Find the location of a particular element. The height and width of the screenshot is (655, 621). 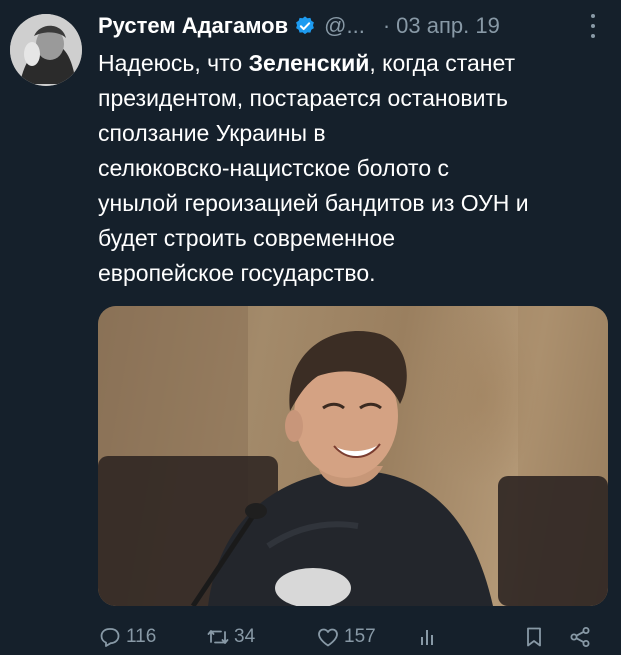

tweet-text-line-6: будет строить современное is located at coordinates (247, 238).